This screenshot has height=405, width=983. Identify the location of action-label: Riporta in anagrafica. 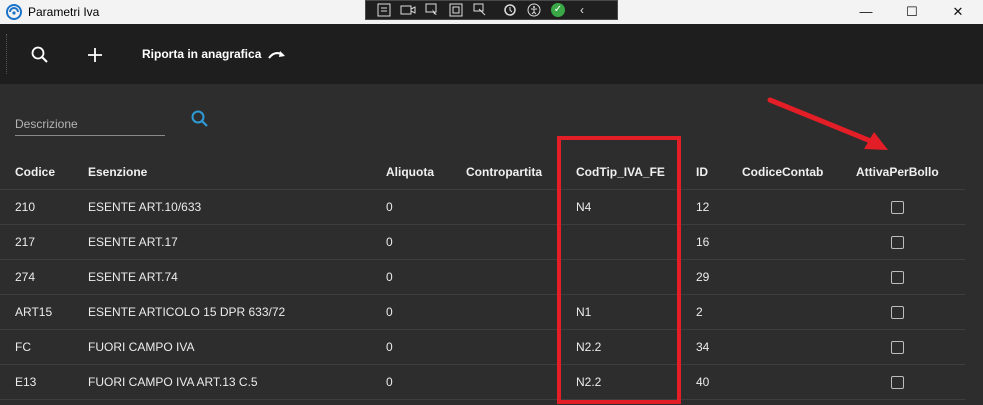
(202, 54).